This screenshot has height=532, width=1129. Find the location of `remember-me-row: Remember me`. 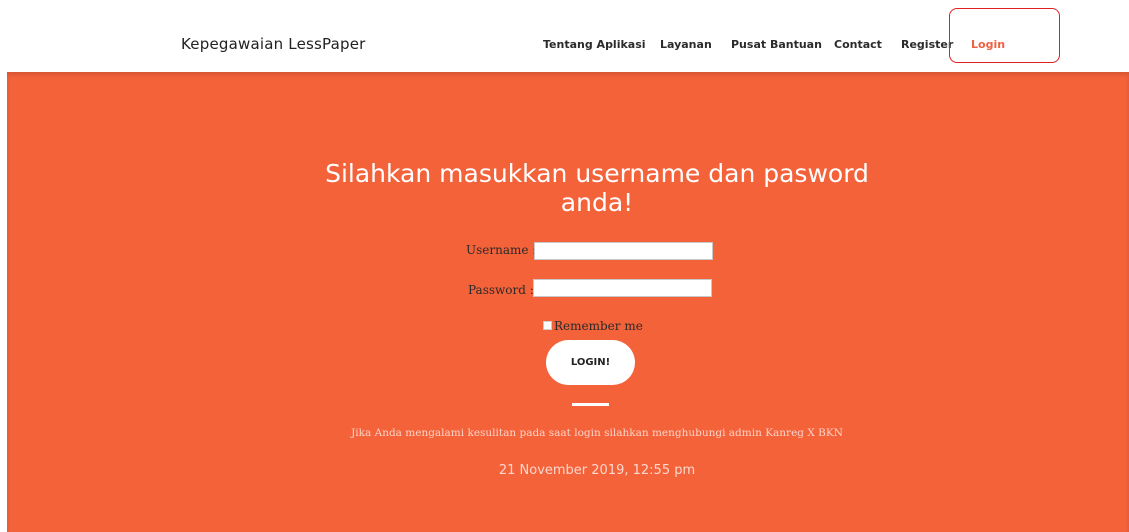

remember-me-row: Remember me is located at coordinates (593, 326).